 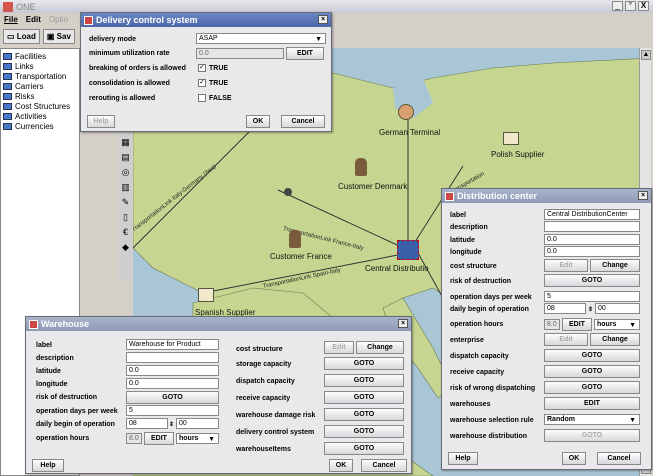 What do you see at coordinates (592, 403) in the screenshot?
I see `dc-warehouses-edit-button: EDIT` at bounding box center [592, 403].